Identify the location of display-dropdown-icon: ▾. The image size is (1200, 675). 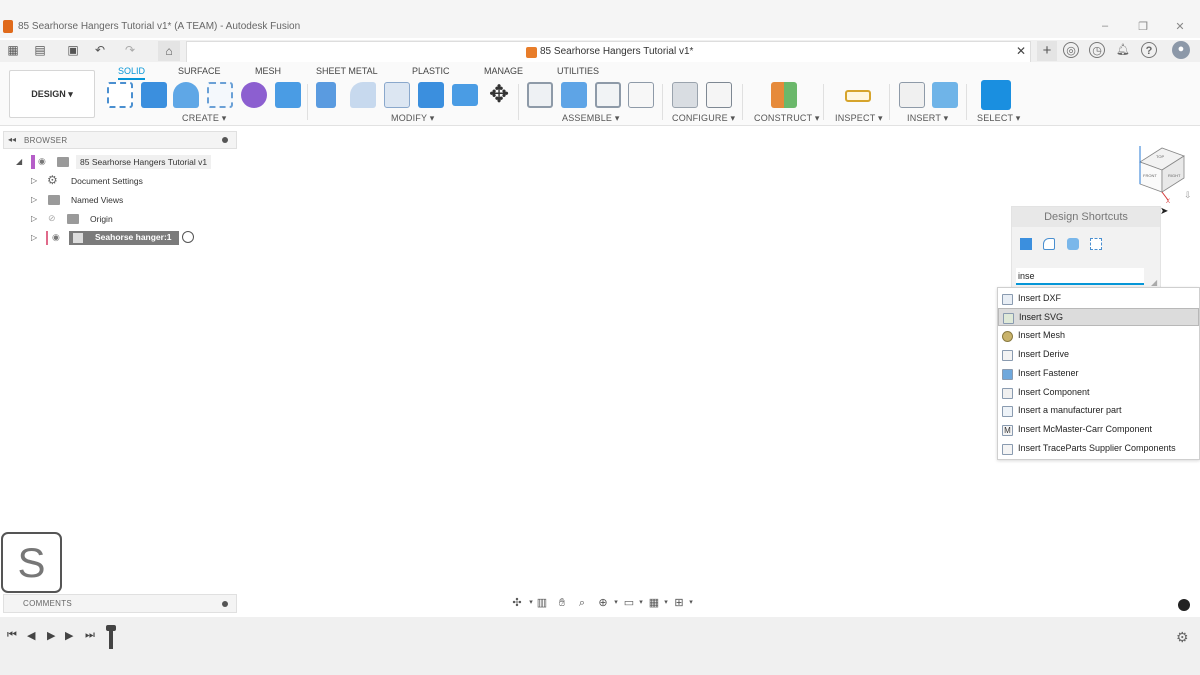
(641, 603).